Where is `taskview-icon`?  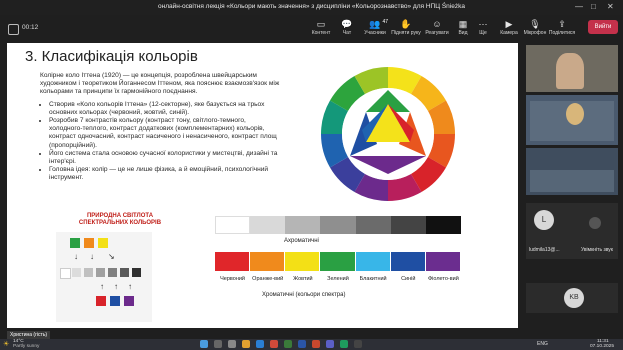
taskview-icon is located at coordinates (232, 344).